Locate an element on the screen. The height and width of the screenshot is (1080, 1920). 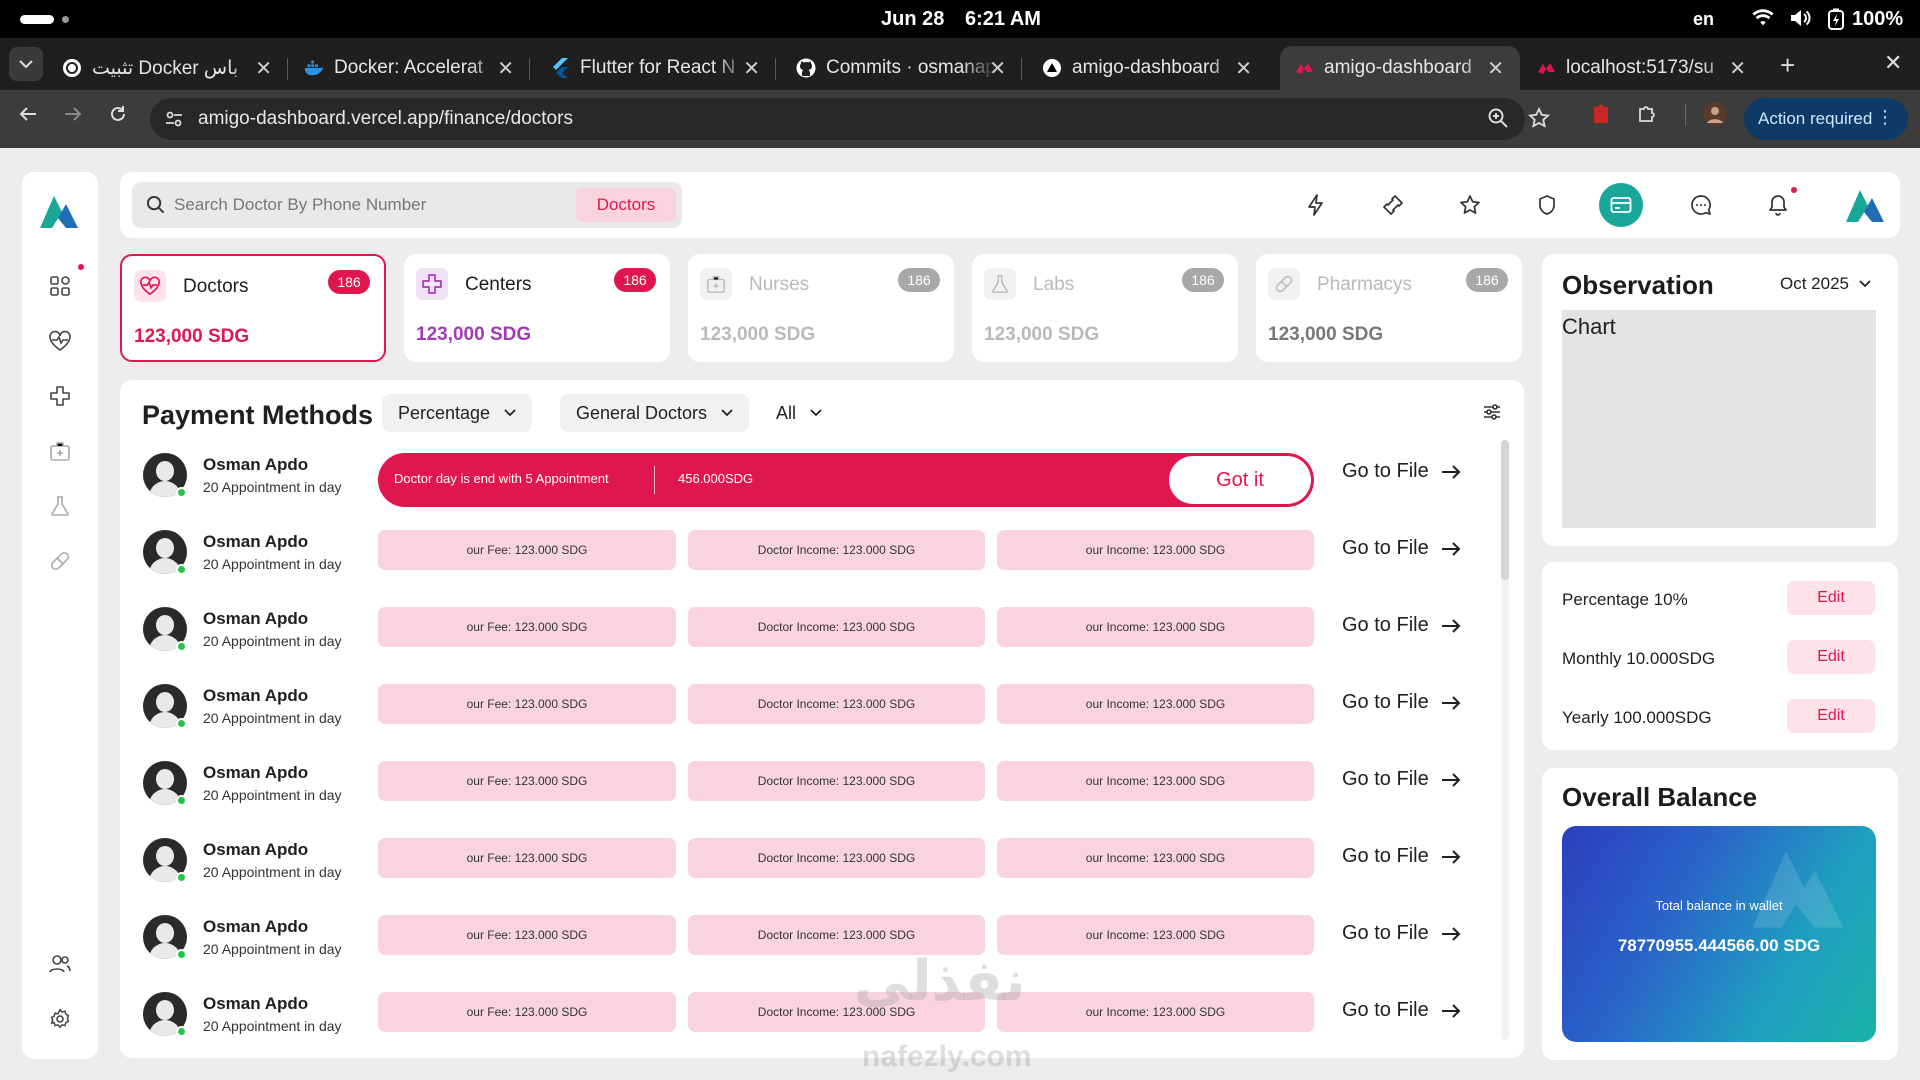
amigo-logo-icon is located at coordinates (59, 211).